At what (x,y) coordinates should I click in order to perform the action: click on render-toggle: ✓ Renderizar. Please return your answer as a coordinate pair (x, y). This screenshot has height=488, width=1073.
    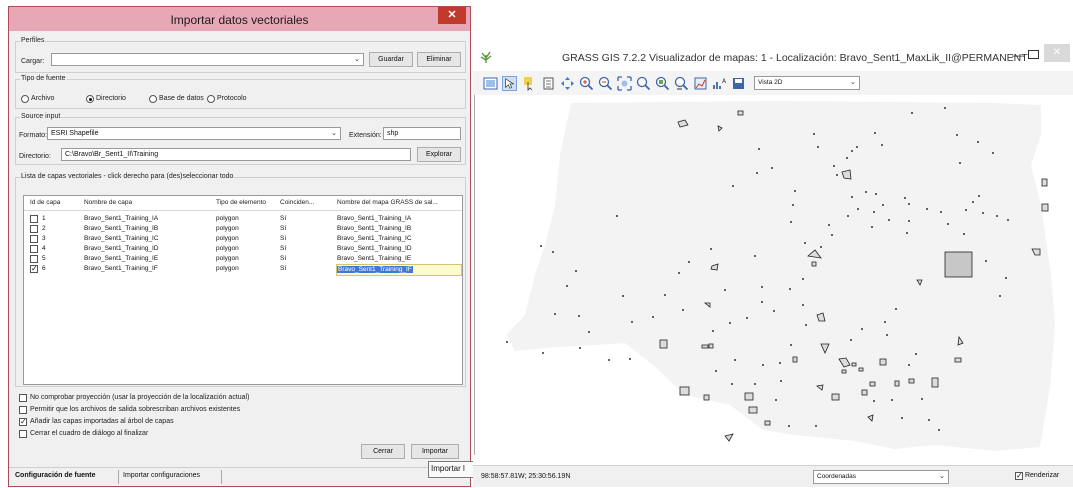
    Looking at the image, I should click on (1037, 475).